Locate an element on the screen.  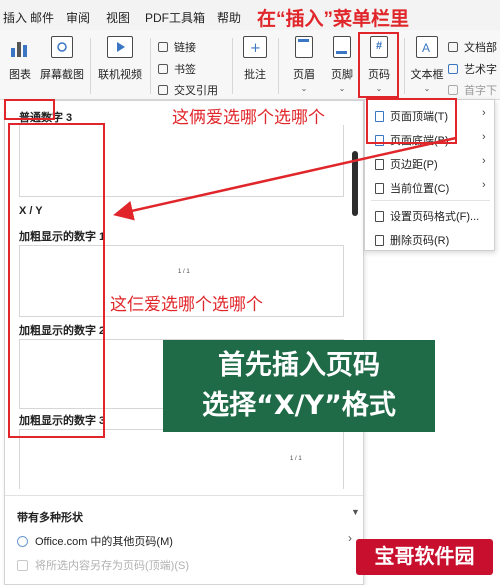
link-label: 链接 is located at coordinates (185, 48).